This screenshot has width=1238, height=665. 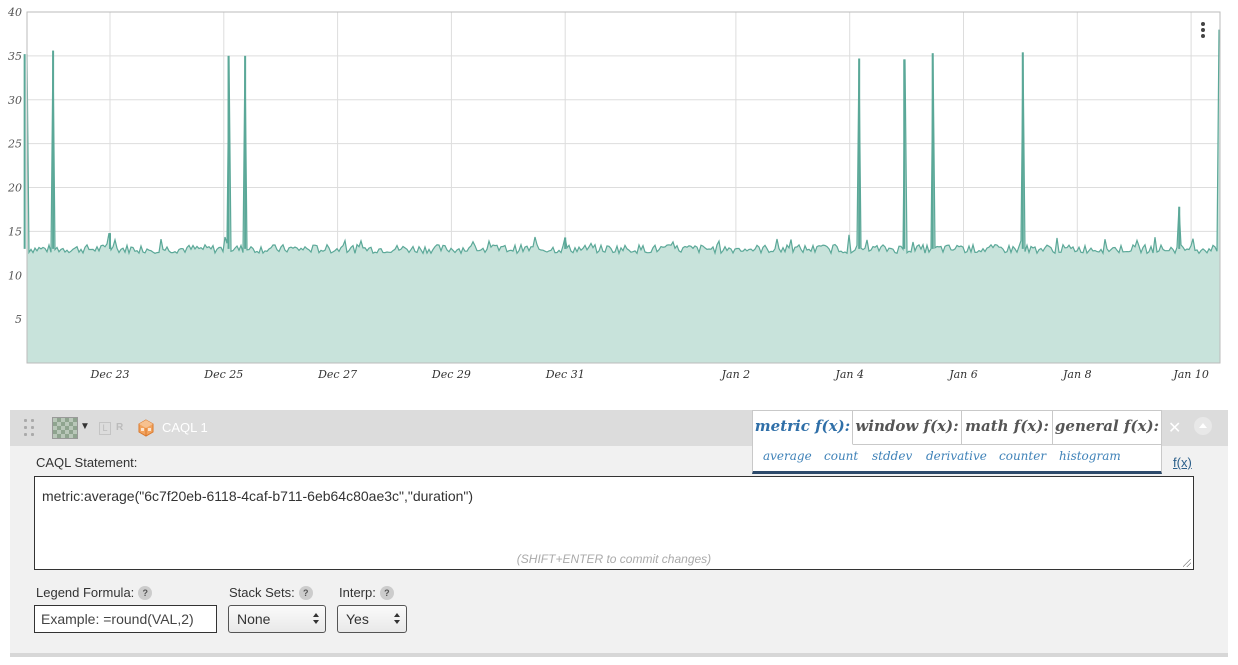 What do you see at coordinates (277, 619) in the screenshot?
I see `stack-sets-select: None` at bounding box center [277, 619].